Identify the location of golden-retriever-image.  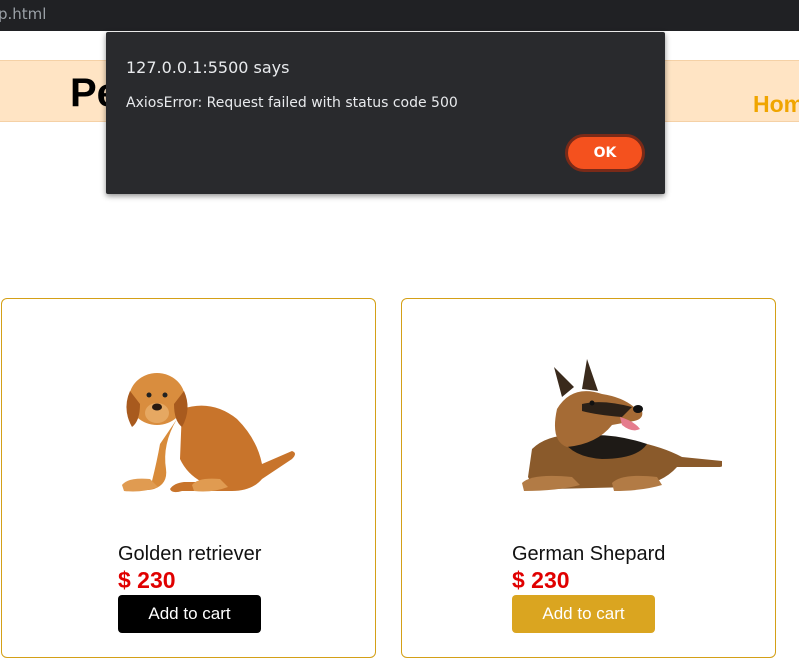
(208, 433).